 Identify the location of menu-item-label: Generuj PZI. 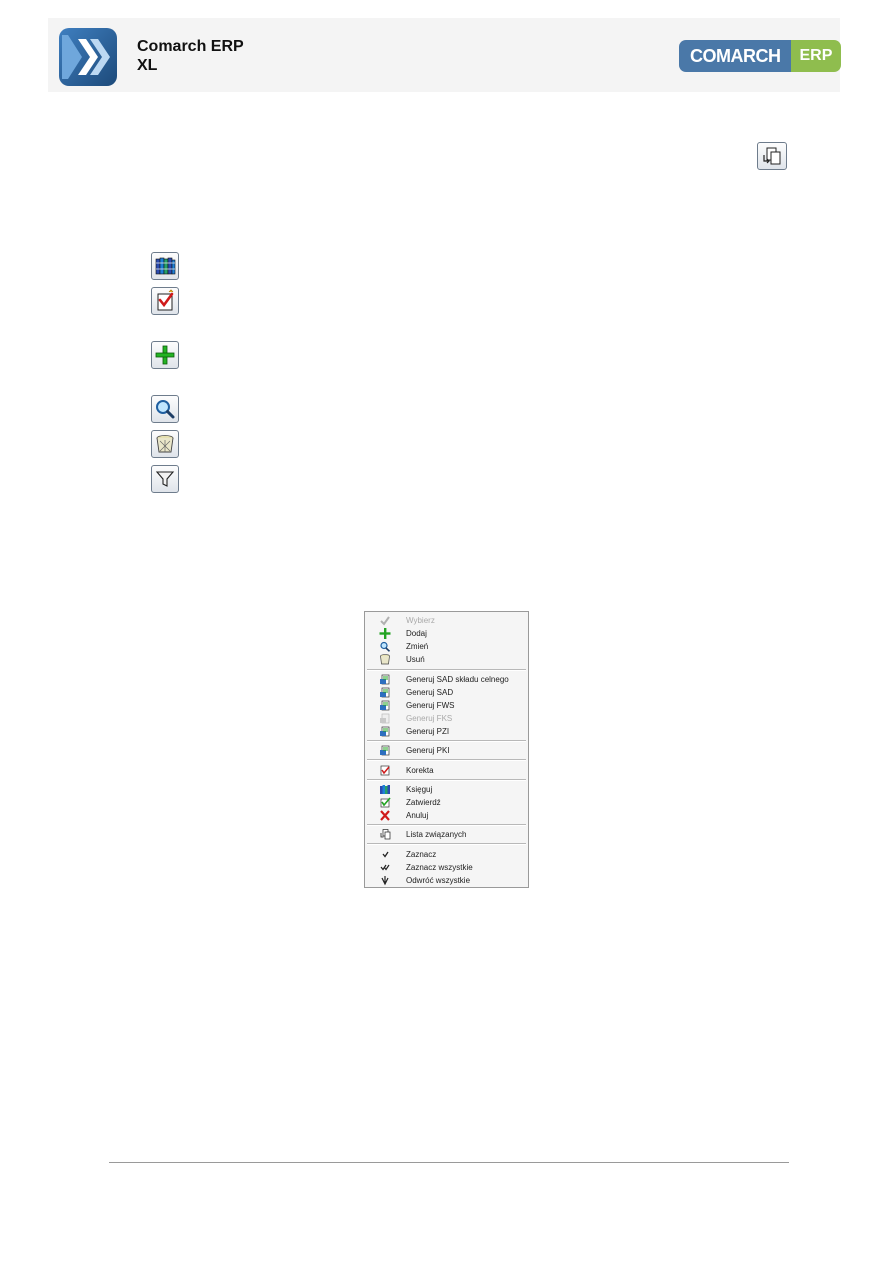
(428, 731).